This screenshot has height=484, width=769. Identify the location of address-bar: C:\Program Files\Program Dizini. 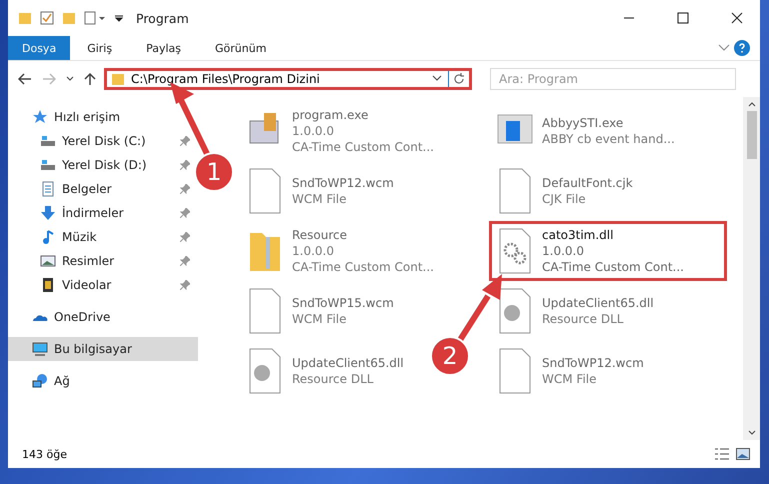
(288, 79).